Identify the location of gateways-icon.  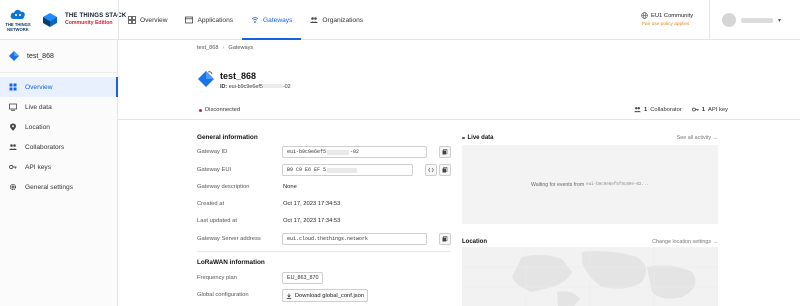
(255, 20).